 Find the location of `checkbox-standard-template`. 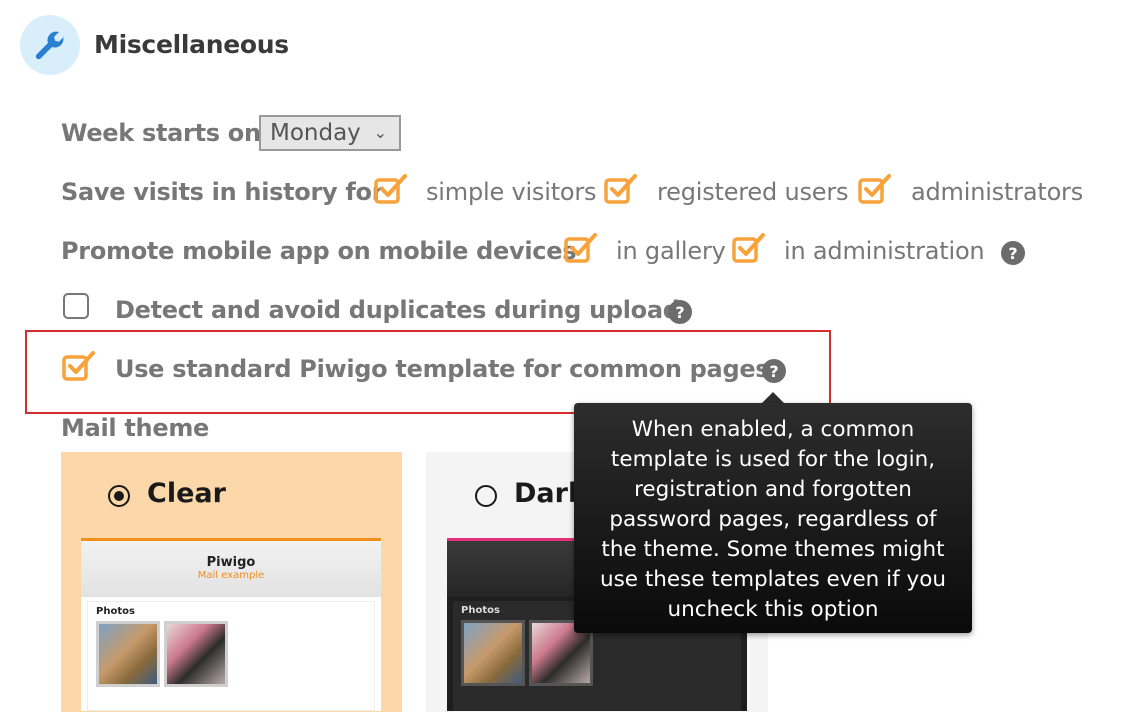

checkbox-standard-template is located at coordinates (79, 366).